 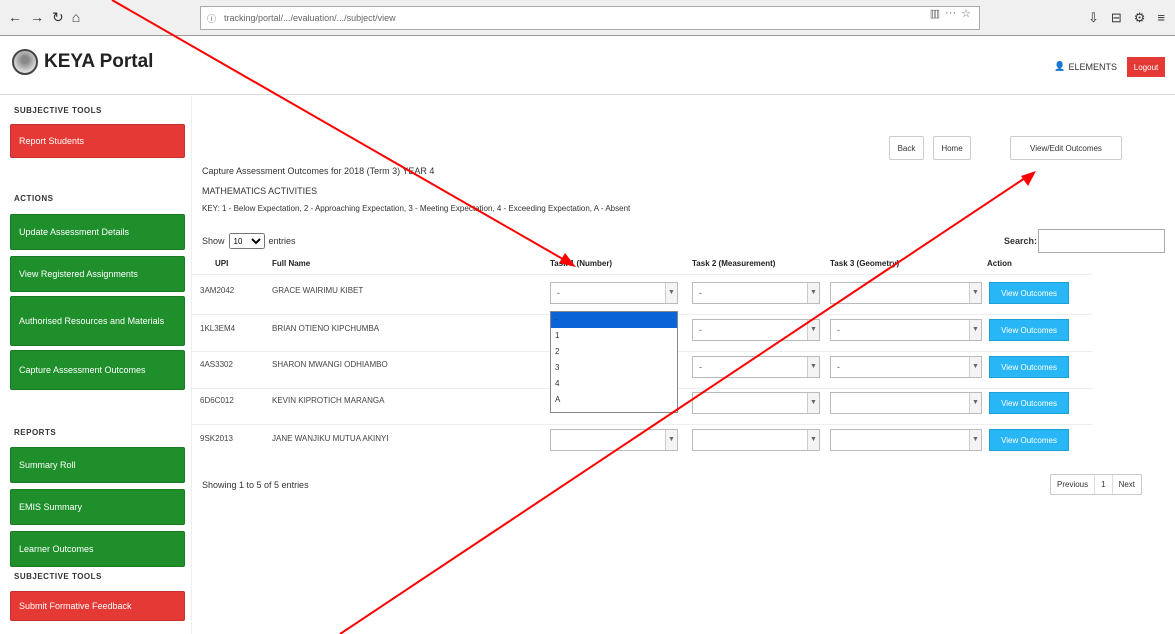 I want to click on back-arrow-icon: ←, so click(x=15, y=17).